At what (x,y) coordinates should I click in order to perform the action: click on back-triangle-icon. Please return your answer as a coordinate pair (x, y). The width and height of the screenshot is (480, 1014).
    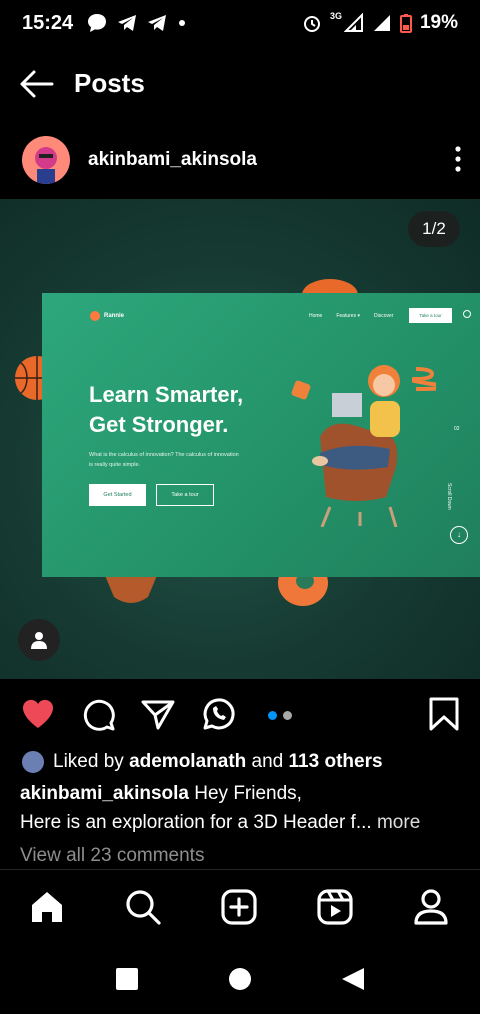
    Looking at the image, I should click on (353, 979).